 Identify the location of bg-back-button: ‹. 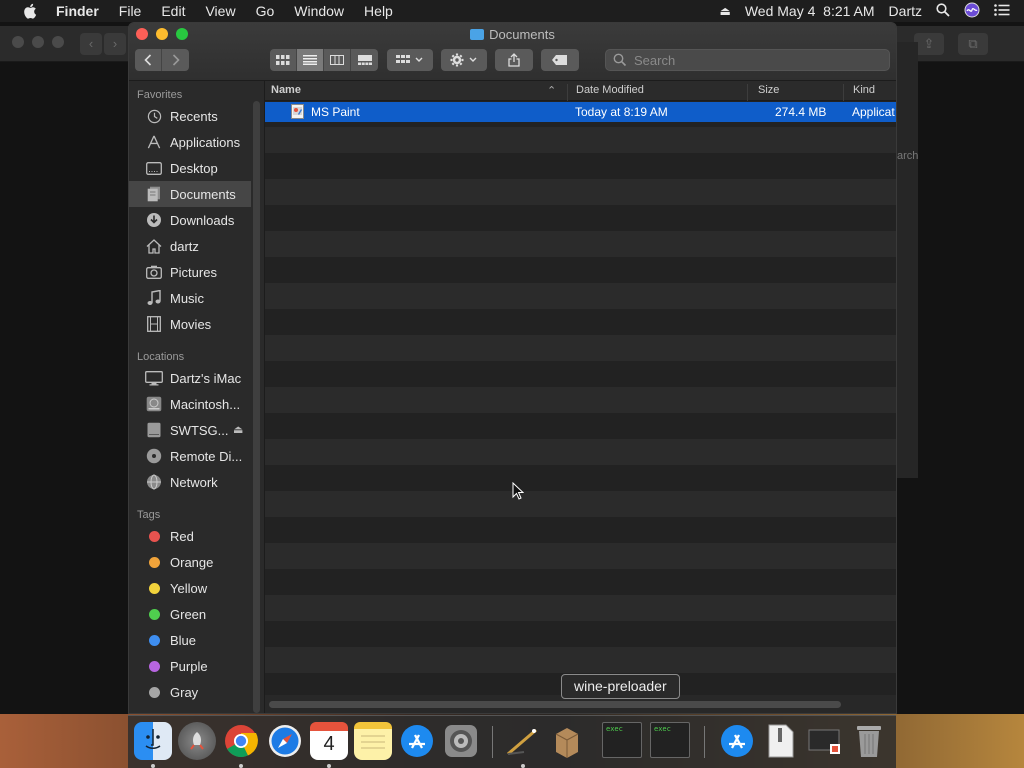
(91, 44).